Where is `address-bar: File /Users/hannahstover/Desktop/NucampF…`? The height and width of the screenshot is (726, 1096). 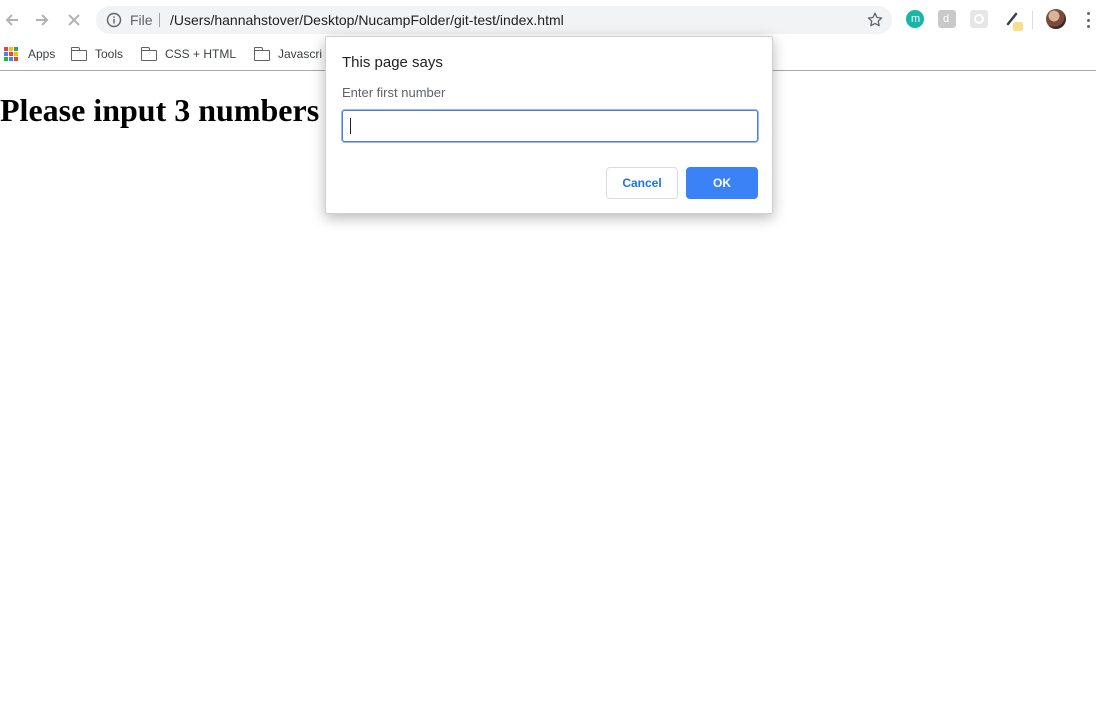
address-bar: File /Users/hannahstover/Desktop/NucampF… is located at coordinates (494, 20).